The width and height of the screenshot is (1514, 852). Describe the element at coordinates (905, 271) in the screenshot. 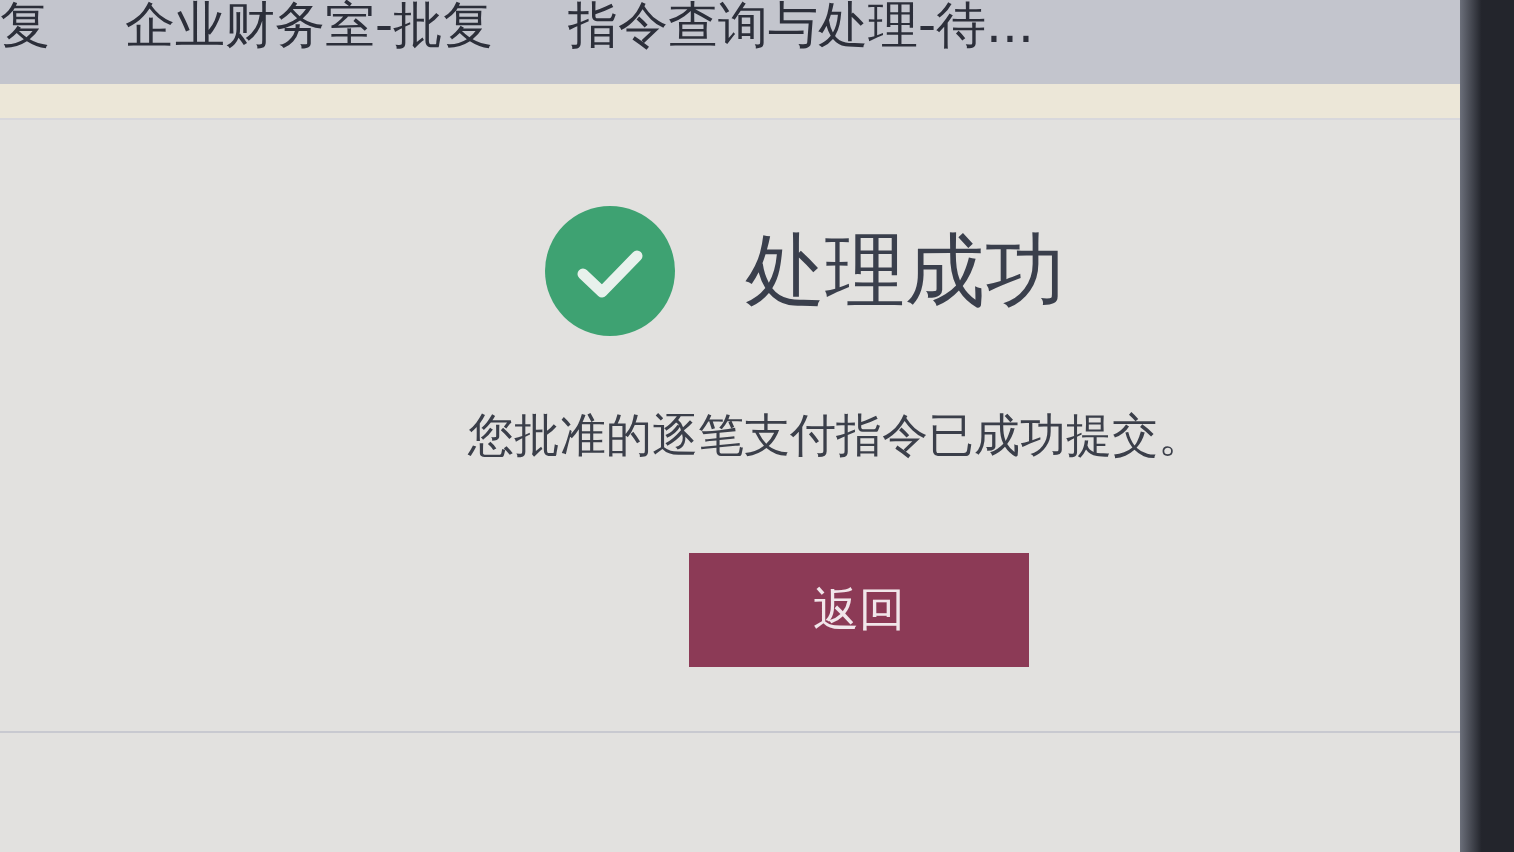

I see `result-title: 处理成功` at that location.